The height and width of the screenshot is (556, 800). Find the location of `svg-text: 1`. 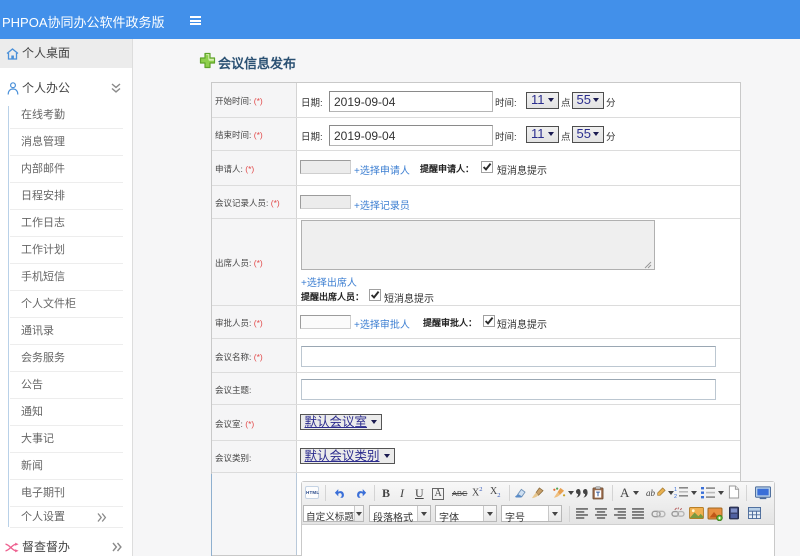

svg-text: 1 is located at coordinates (675, 490).